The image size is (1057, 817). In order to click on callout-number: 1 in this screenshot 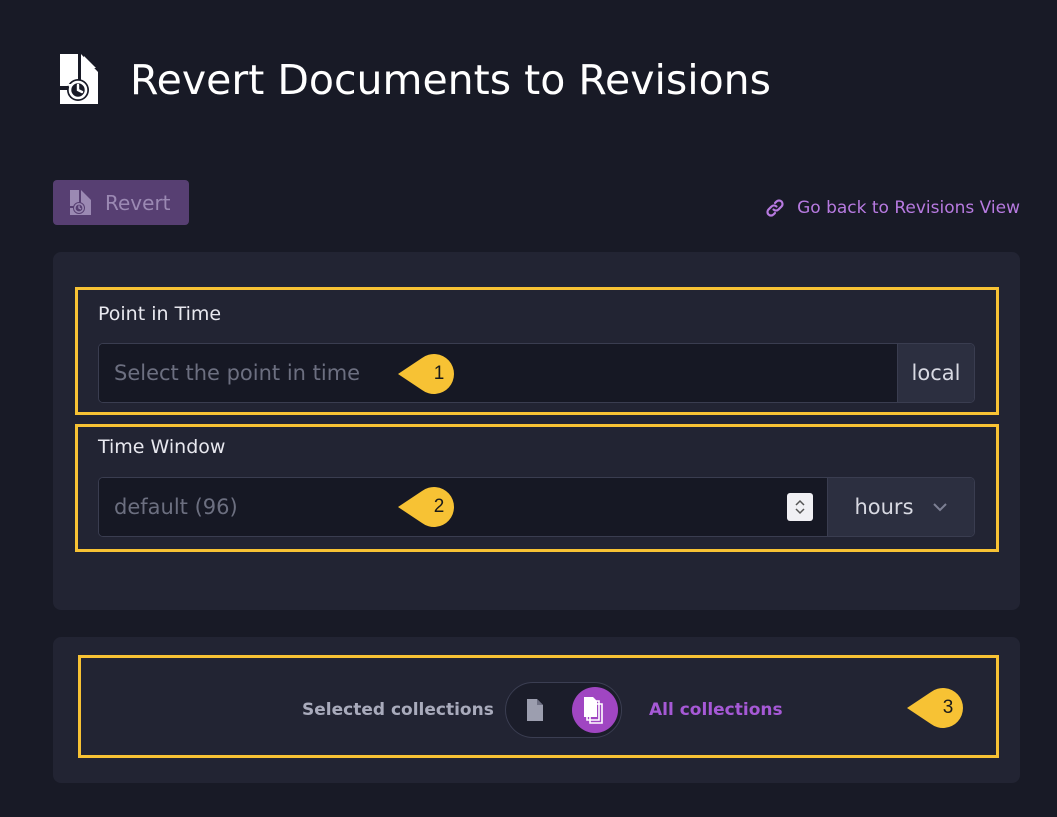, I will do `click(439, 373)`.